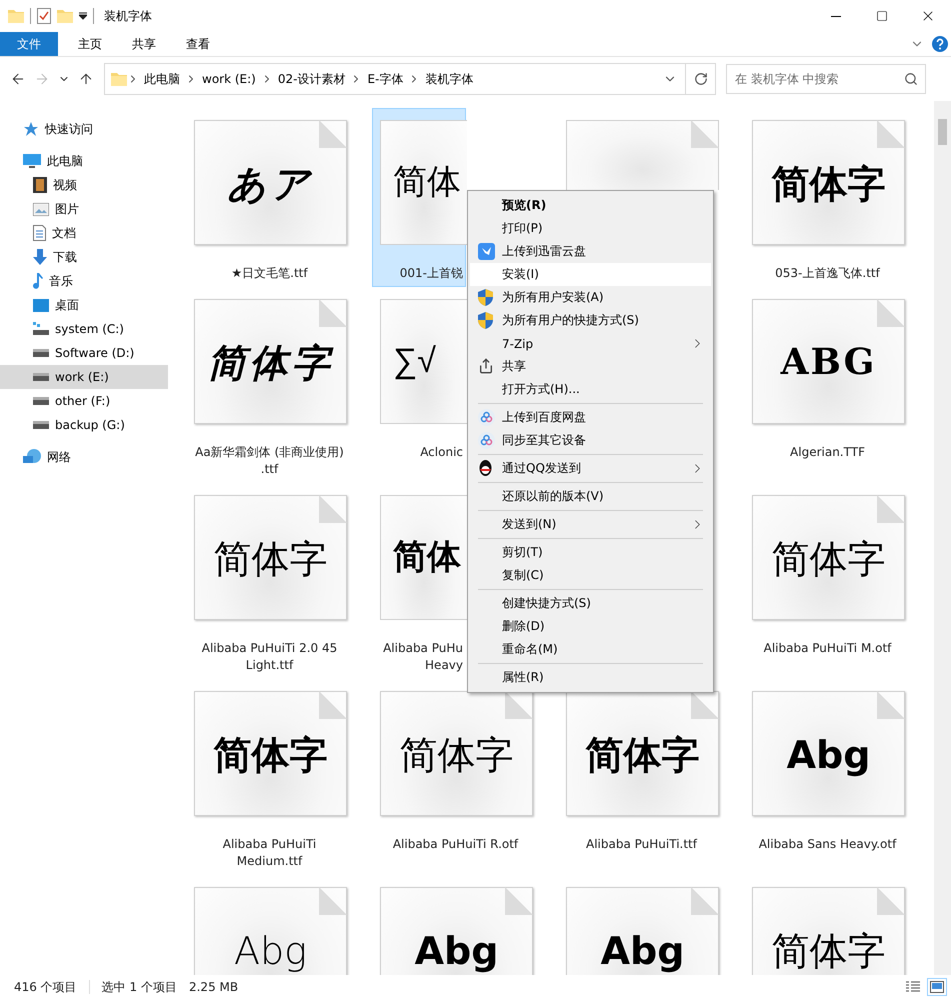  What do you see at coordinates (590, 649) in the screenshot?
I see `menu-item: 重命名(M)` at bounding box center [590, 649].